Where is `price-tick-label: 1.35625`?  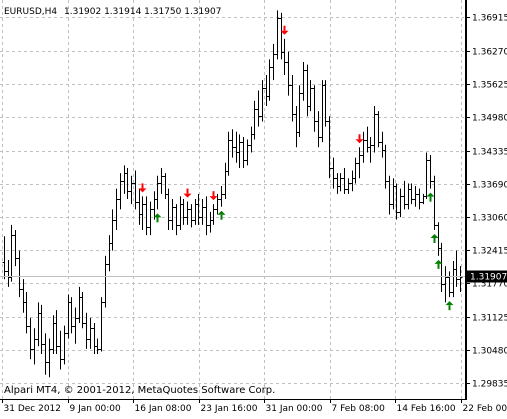
price-tick-label: 1.35625 is located at coordinates (489, 86).